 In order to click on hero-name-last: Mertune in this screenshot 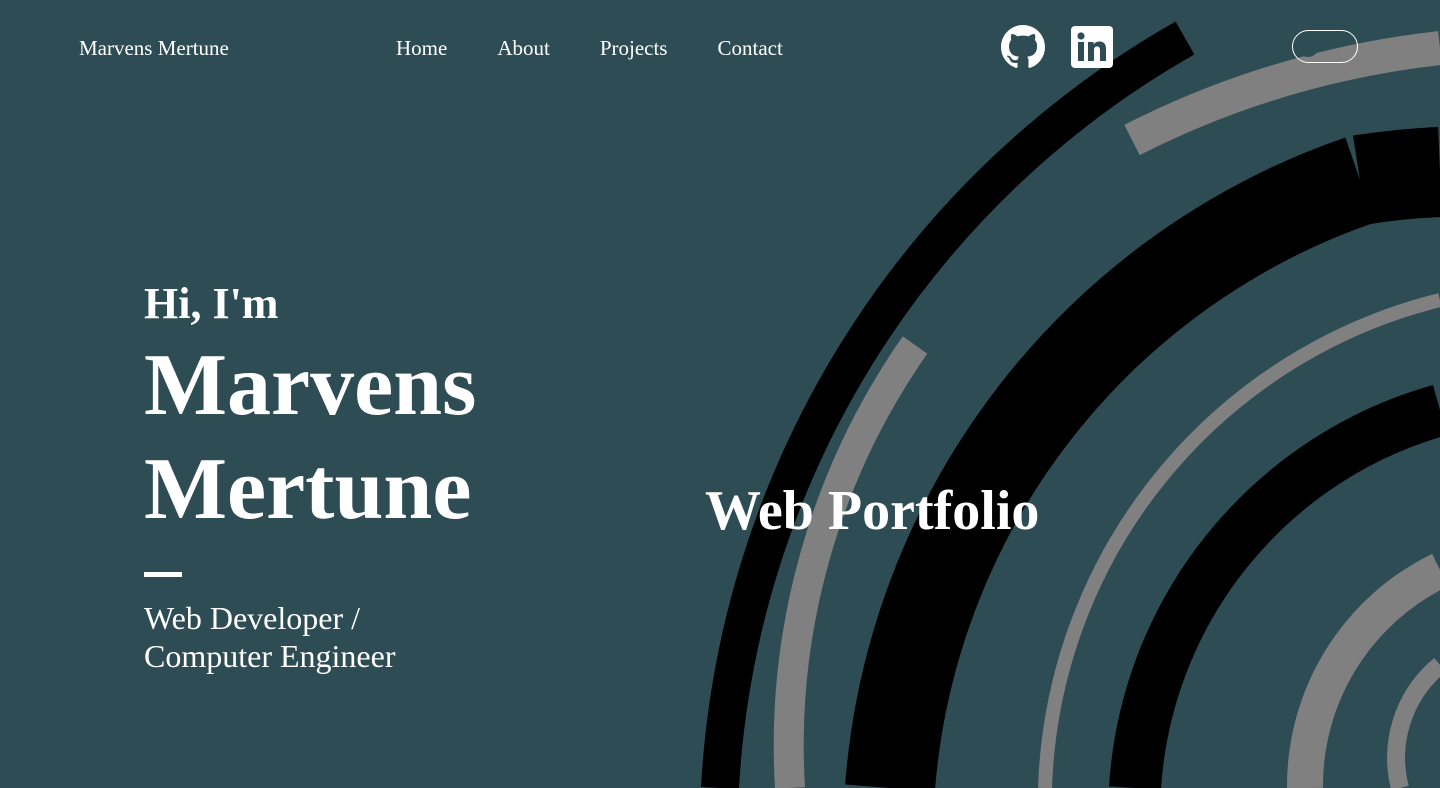, I will do `click(308, 489)`.